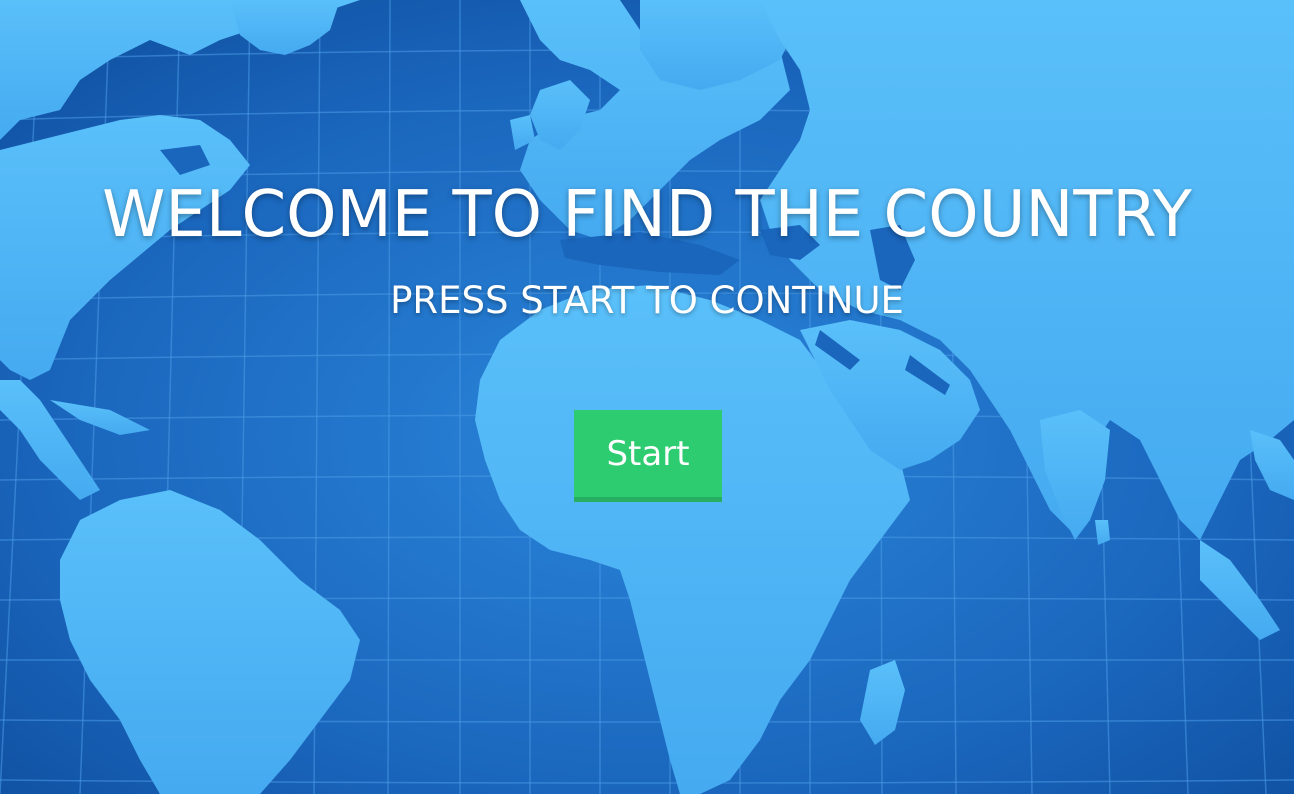 This screenshot has width=1294, height=794. I want to click on press-start-subtitle: PRESS START TO CONTINUE, so click(647, 300).